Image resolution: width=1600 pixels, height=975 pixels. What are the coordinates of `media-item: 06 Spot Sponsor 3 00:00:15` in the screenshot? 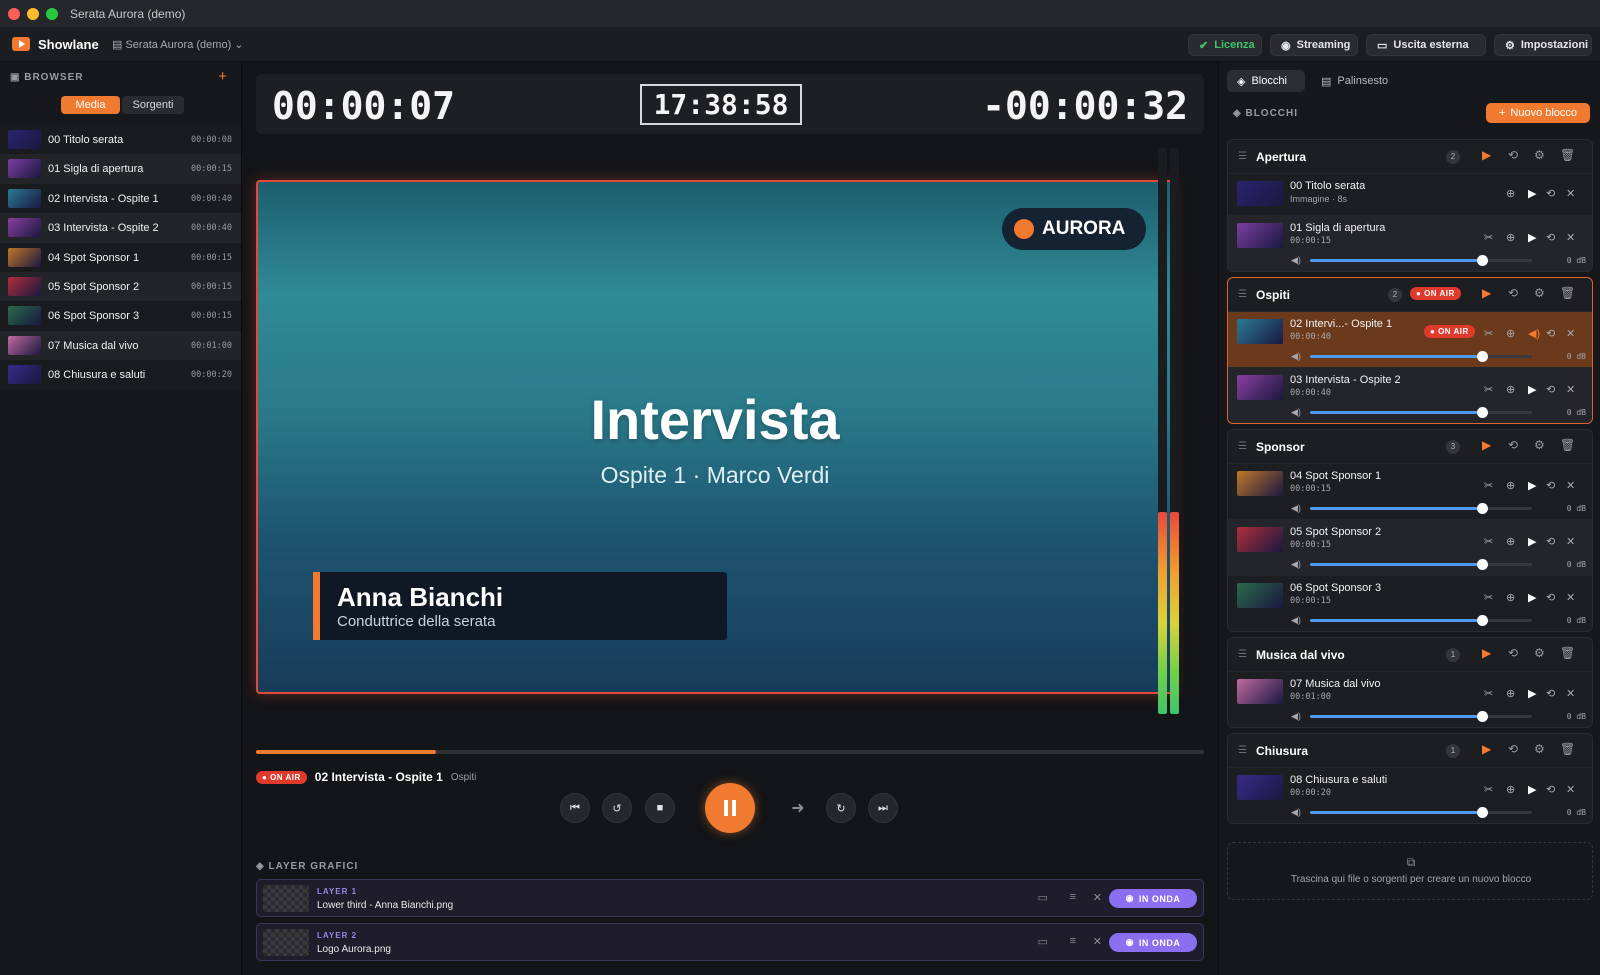 It's located at (120, 316).